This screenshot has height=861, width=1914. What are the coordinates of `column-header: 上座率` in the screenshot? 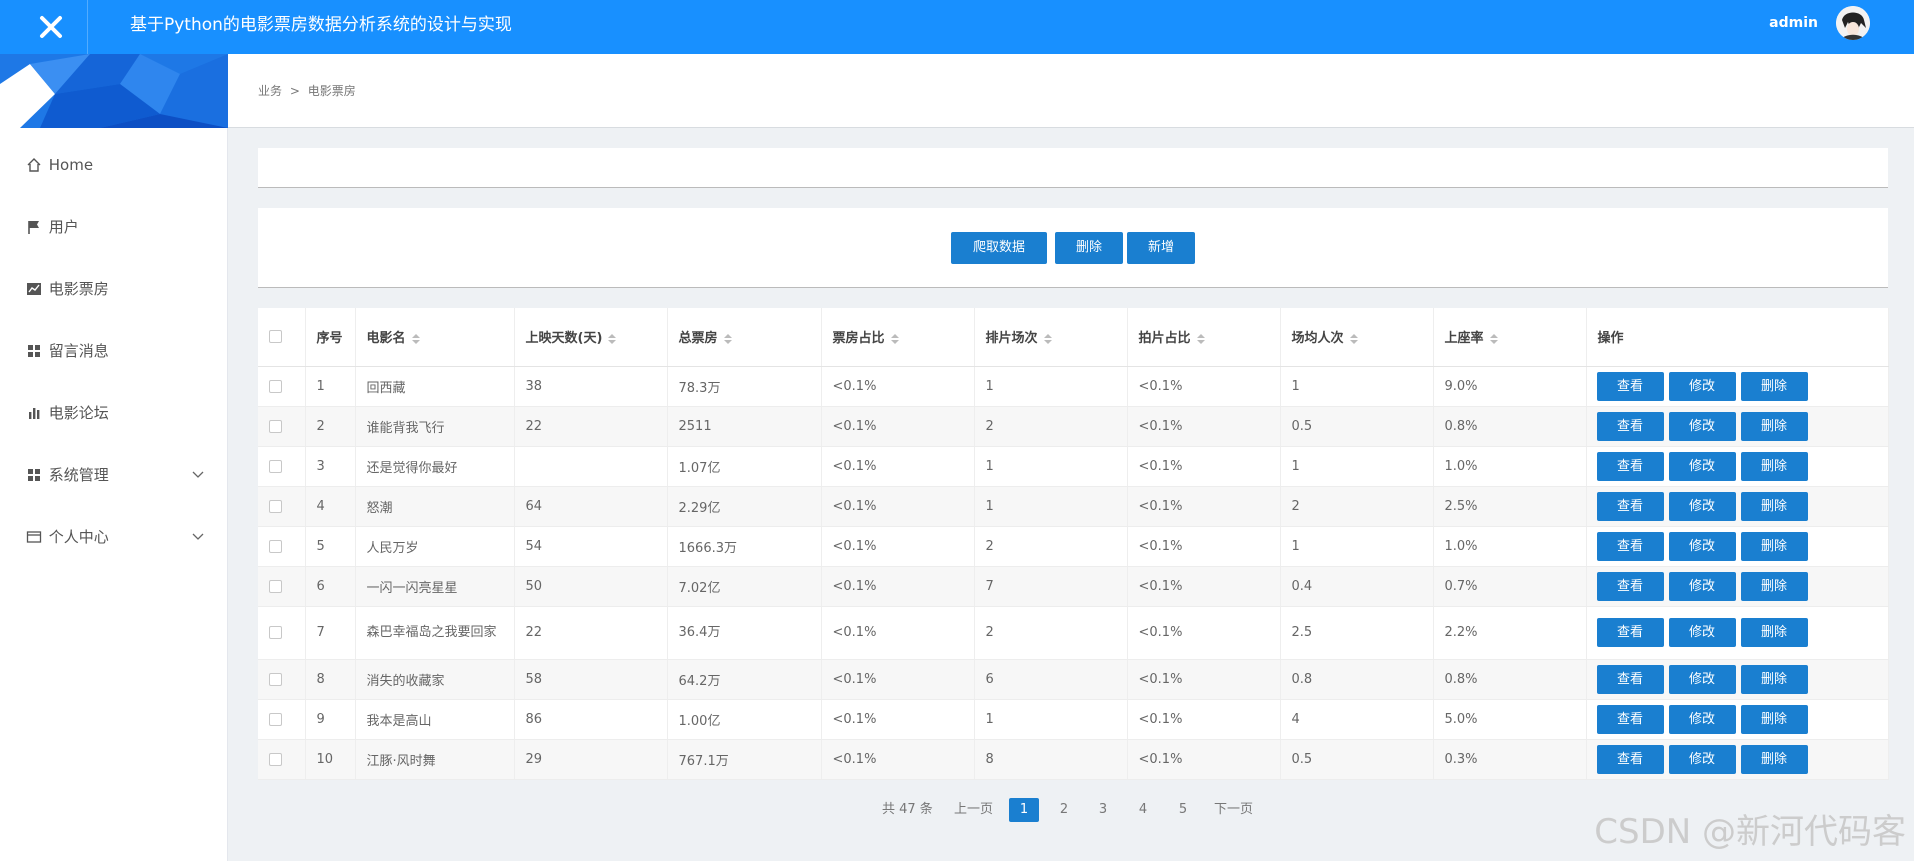 It's located at (1510, 337).